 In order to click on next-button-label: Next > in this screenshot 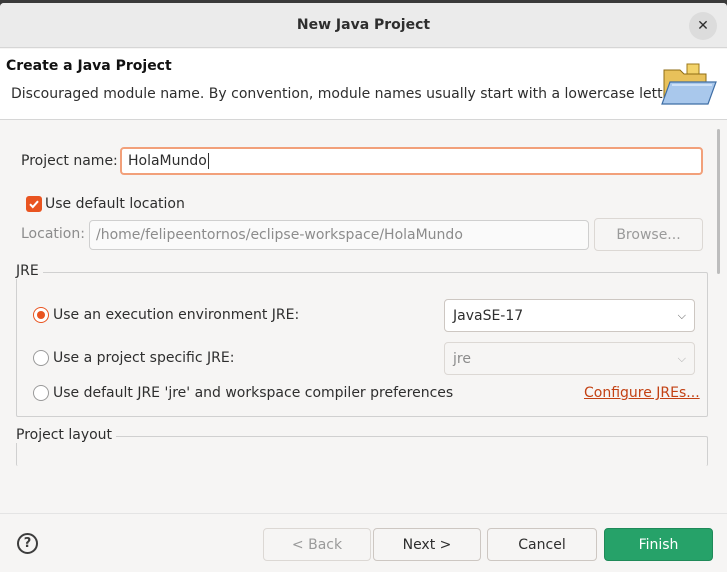, I will do `click(427, 544)`.